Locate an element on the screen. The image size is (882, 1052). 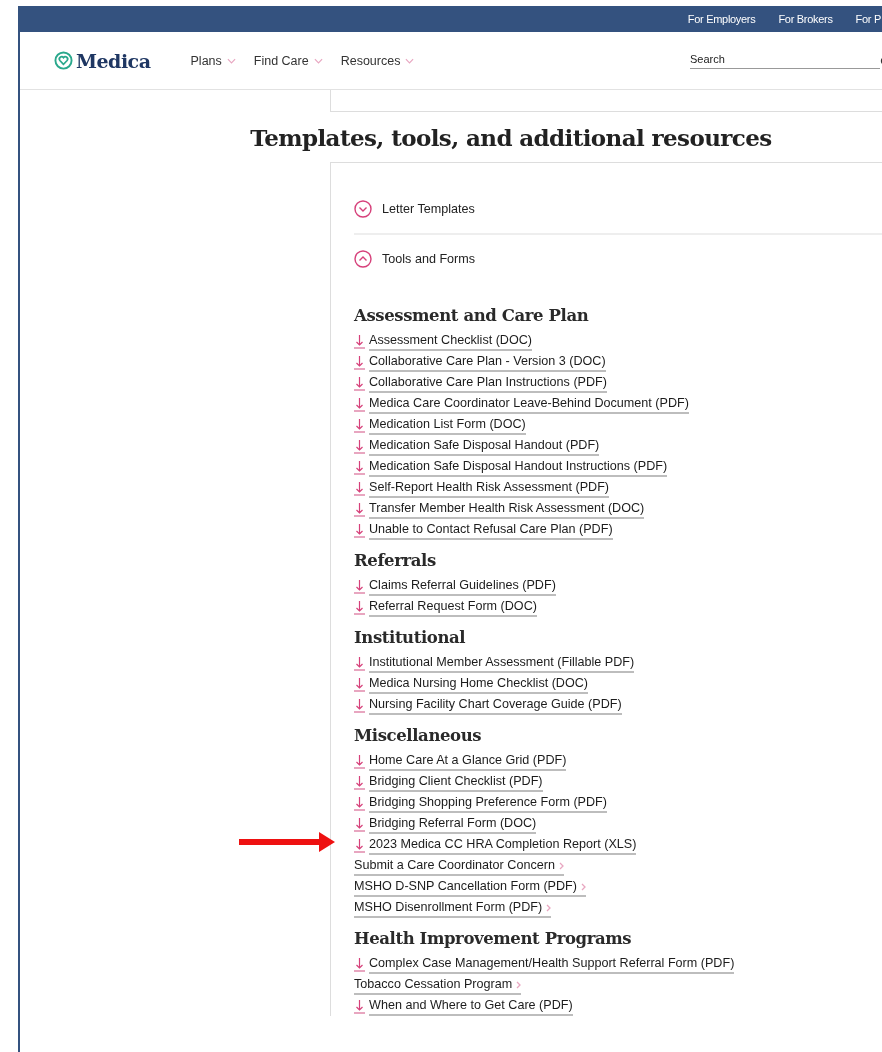
document-link: Unable to Contact Refusal Care Plan (PDF) is located at coordinates (491, 531).